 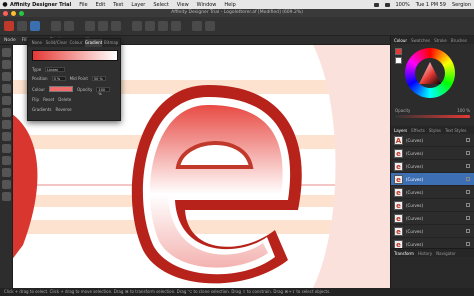 I want to click on window-controls, so click(x=13, y=13).